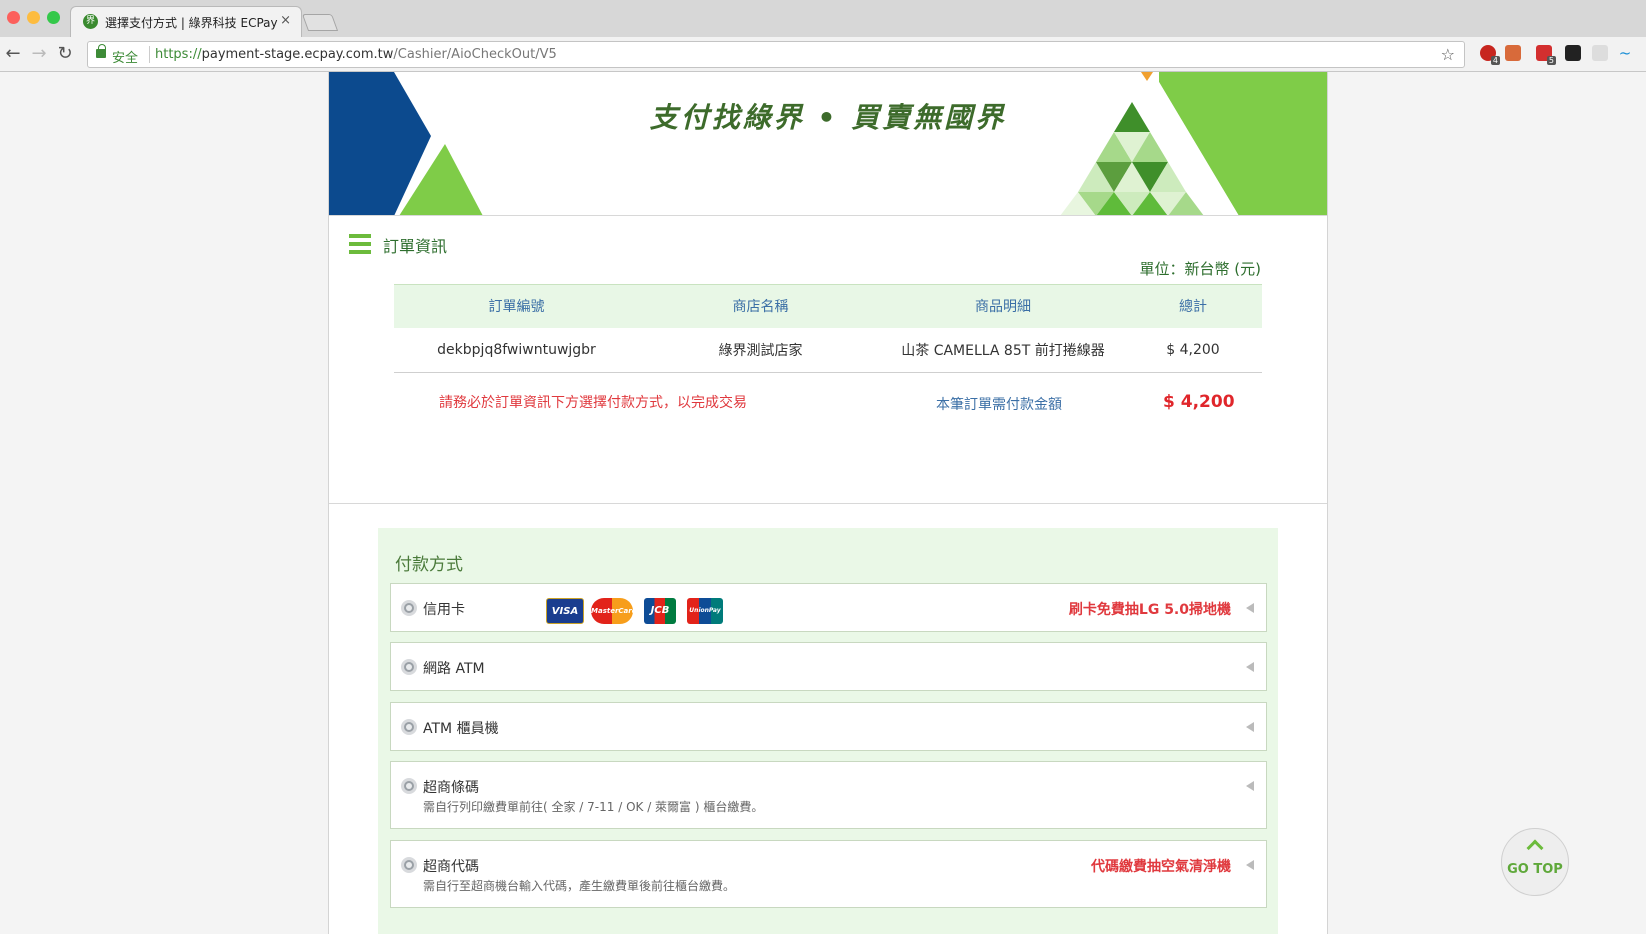 The height and width of the screenshot is (934, 1646). Describe the element at coordinates (90, 21) in the screenshot. I see `ecpay-favicon-icon: 界` at that location.